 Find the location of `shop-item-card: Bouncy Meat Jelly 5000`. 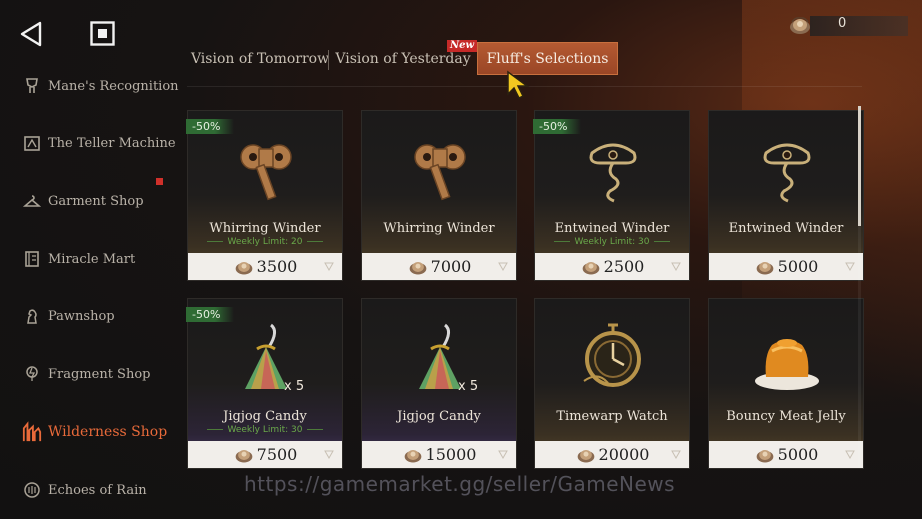

shop-item-card: Bouncy Meat Jelly 5000 is located at coordinates (786, 383).